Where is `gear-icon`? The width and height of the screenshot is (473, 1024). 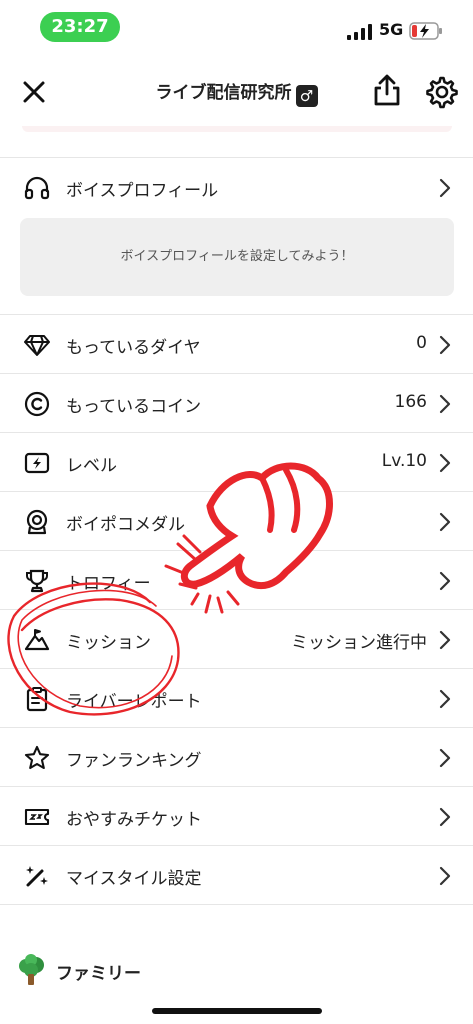
gear-icon is located at coordinates (442, 92).